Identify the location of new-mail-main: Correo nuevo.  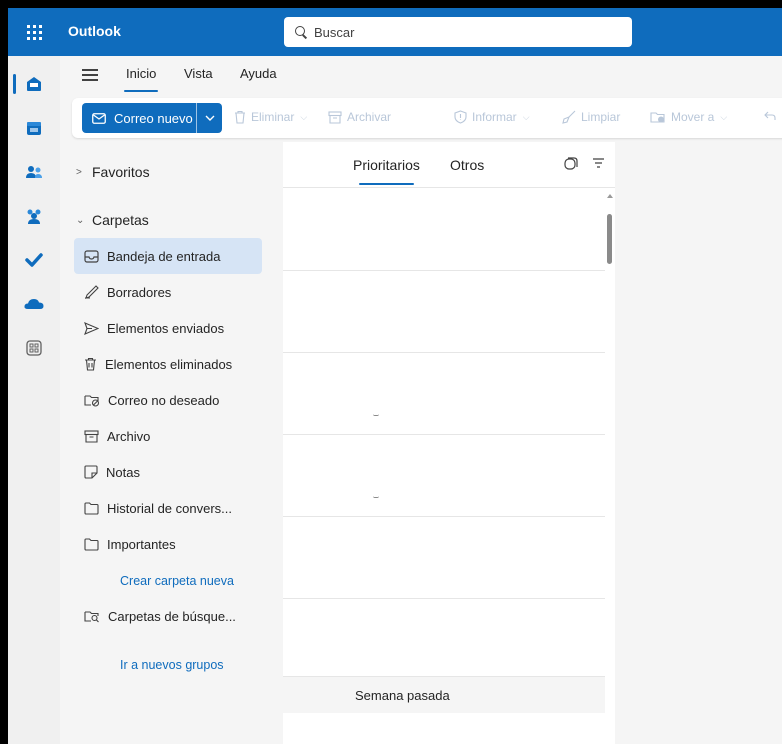
(139, 118).